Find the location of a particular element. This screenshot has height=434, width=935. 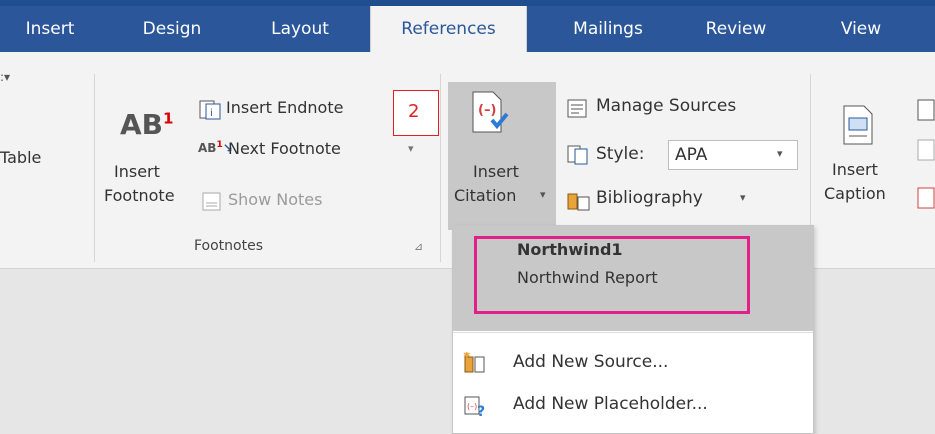

source-item-label: Northwind Report is located at coordinates (587, 277).